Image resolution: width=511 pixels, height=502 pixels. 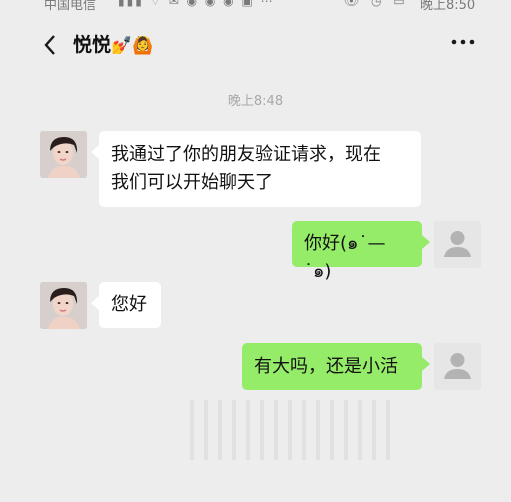 I want to click on message-bubble-incoming: 我通过了你的朋友验证请求，现在 我们可以开始聊天了, so click(x=256, y=169).